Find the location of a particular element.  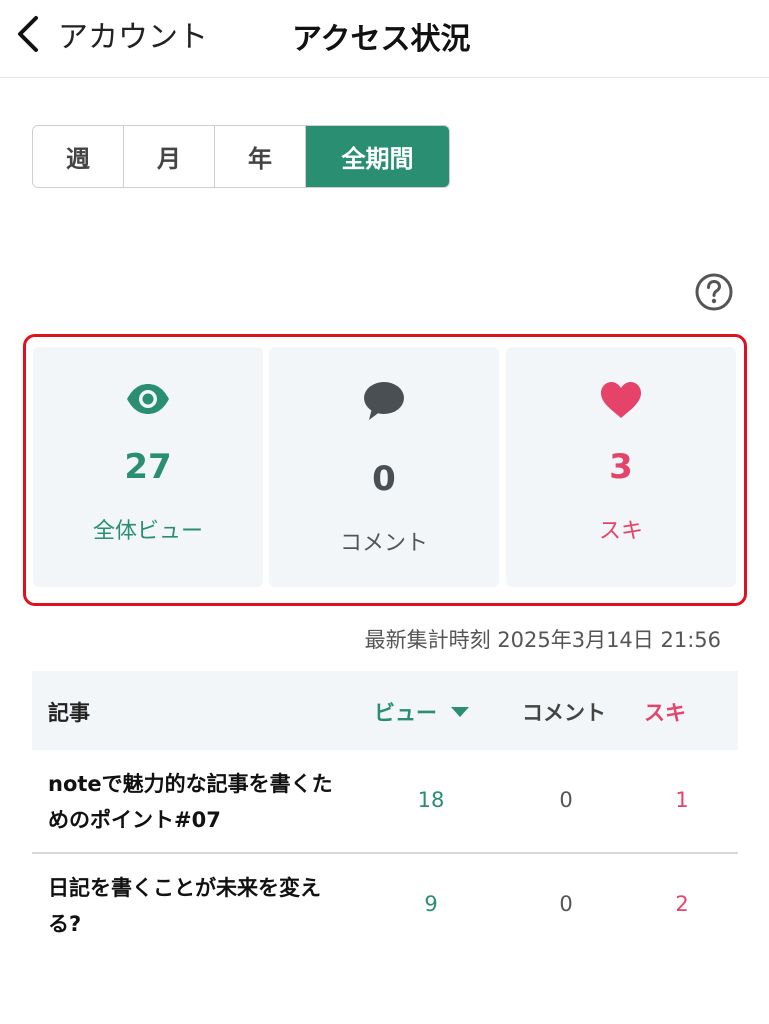

back-label: アカウント is located at coordinates (133, 37).